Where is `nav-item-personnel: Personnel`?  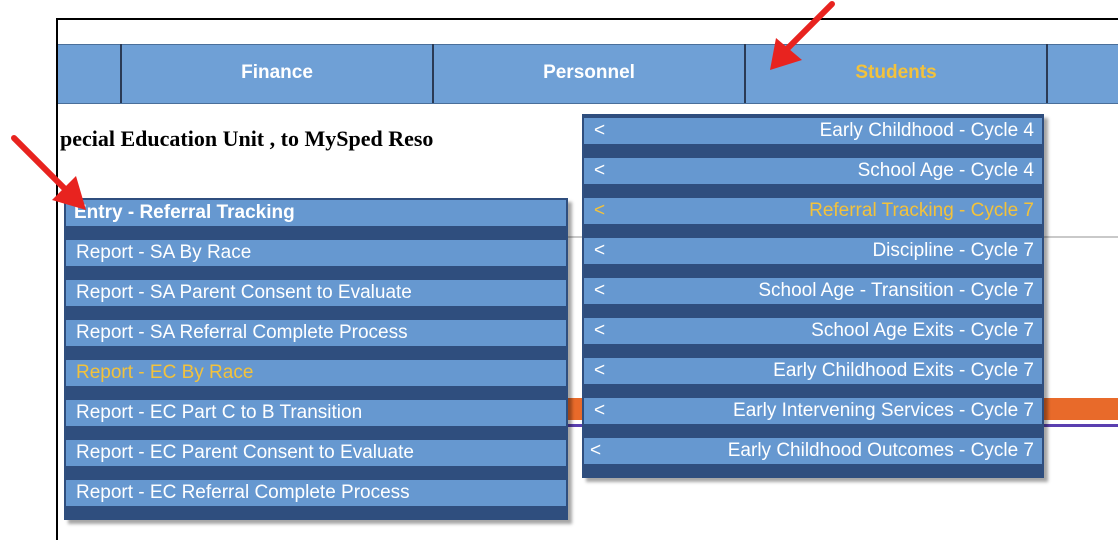 nav-item-personnel: Personnel is located at coordinates (589, 73).